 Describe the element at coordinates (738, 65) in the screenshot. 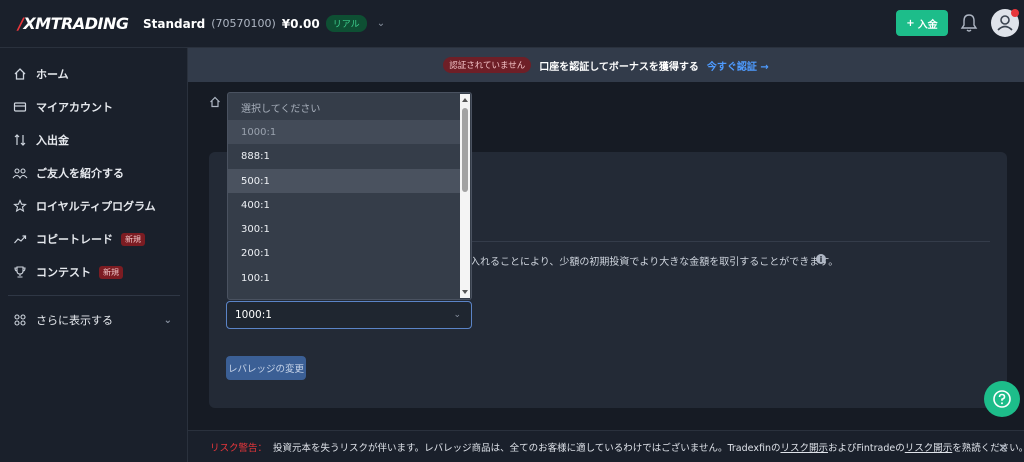

I see `verify-now-link: 今すぐ認証 →` at that location.